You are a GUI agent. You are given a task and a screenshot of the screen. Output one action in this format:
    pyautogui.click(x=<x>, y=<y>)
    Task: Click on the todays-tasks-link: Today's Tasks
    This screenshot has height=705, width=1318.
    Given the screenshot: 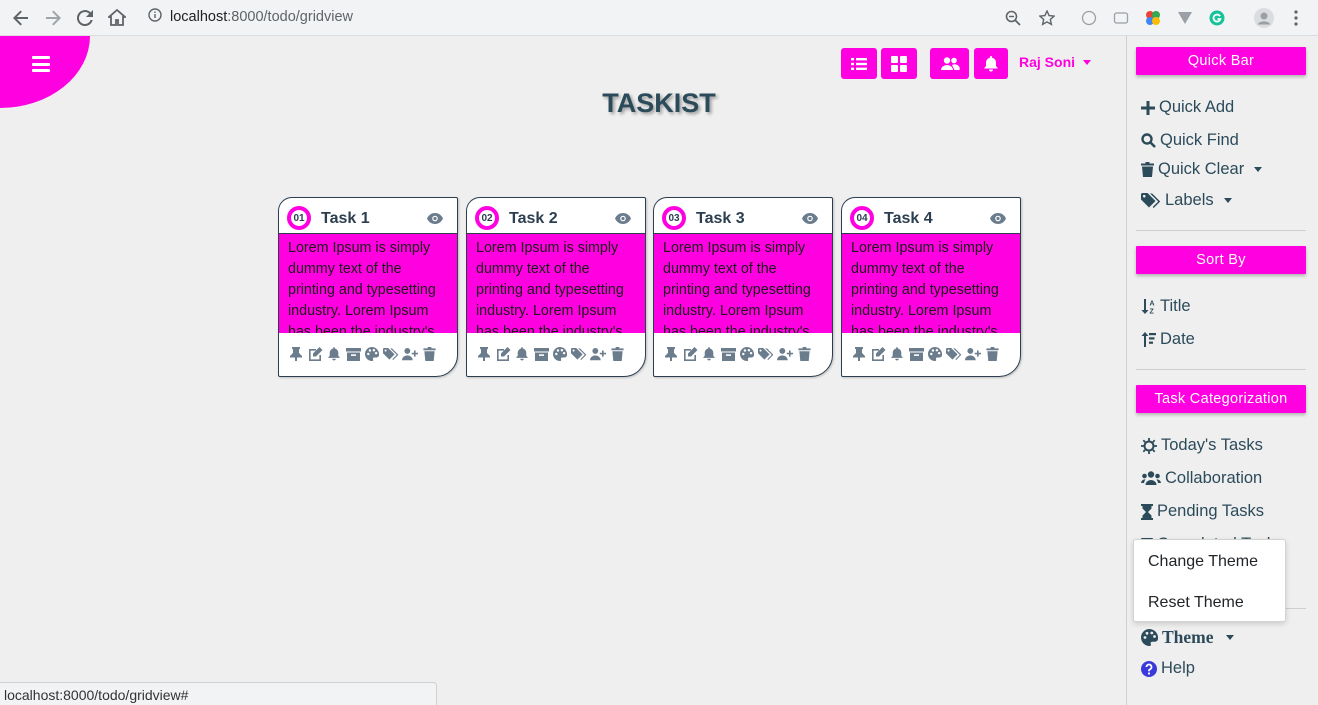 What is the action you would take?
    pyautogui.click(x=1202, y=445)
    